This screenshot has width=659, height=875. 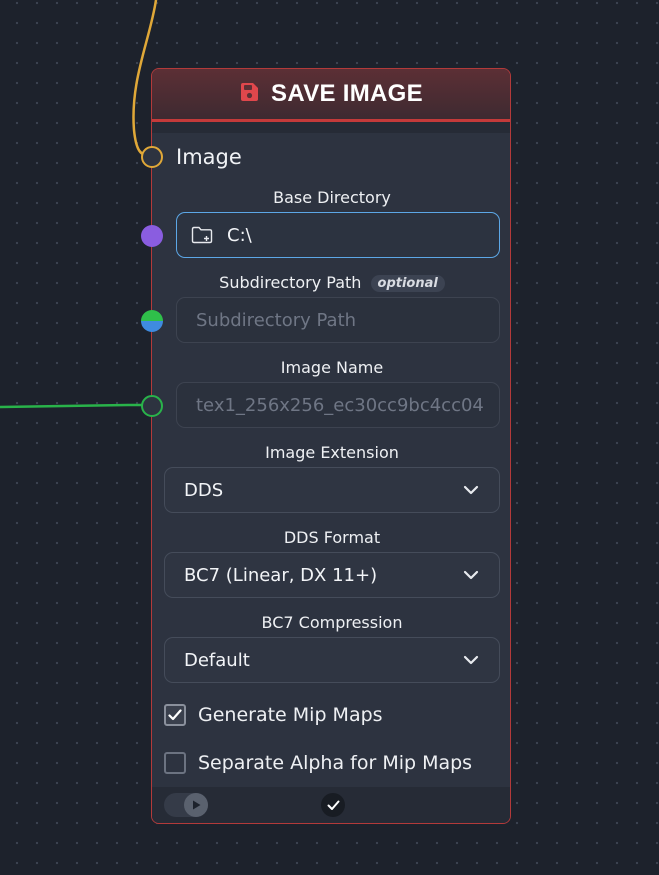 What do you see at coordinates (407, 283) in the screenshot?
I see `optional-badge: optional` at bounding box center [407, 283].